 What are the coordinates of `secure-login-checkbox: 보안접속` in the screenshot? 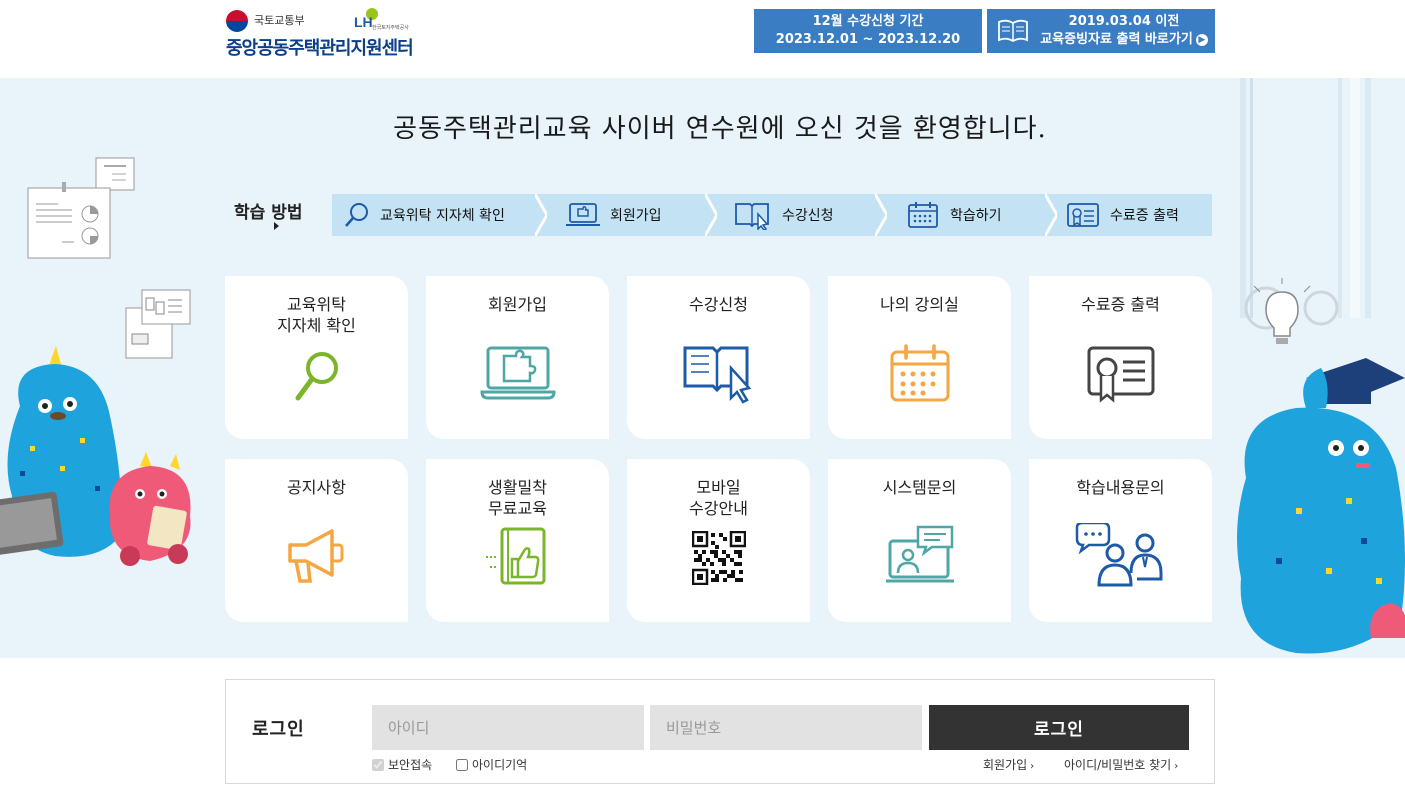 It's located at (402, 764).